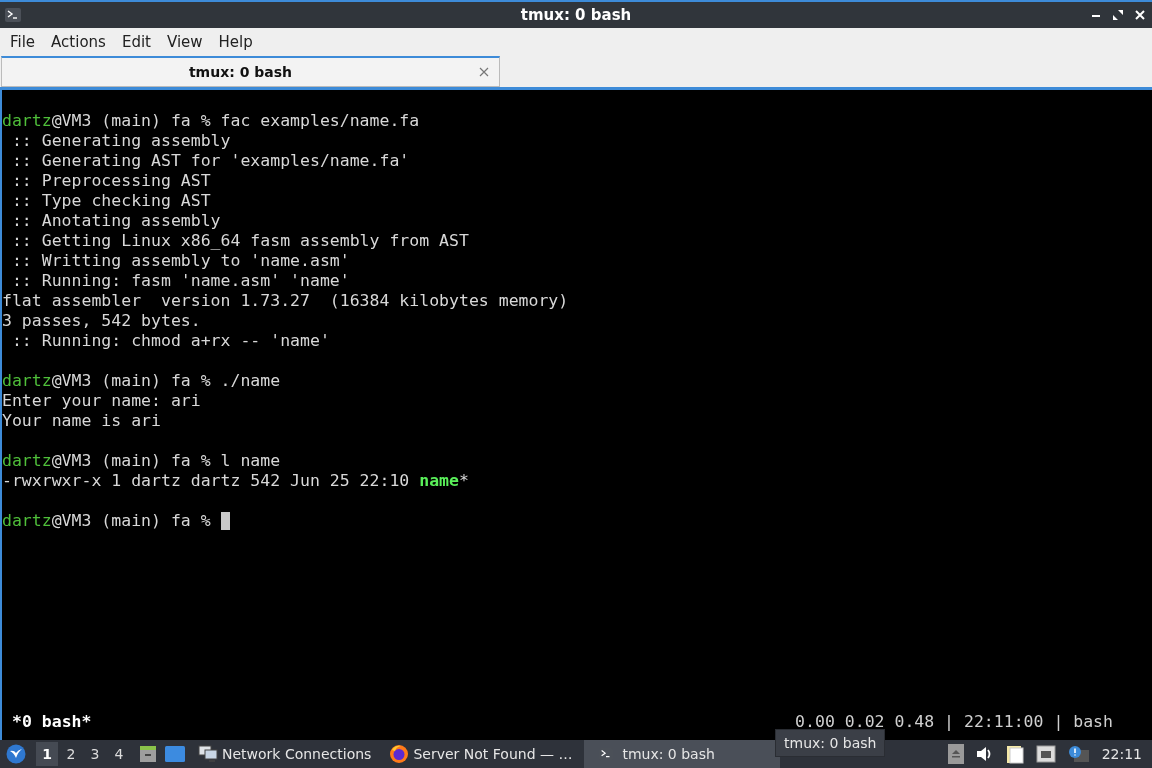 Image resolution: width=1152 pixels, height=768 pixels. I want to click on menu-item: File, so click(23, 42).